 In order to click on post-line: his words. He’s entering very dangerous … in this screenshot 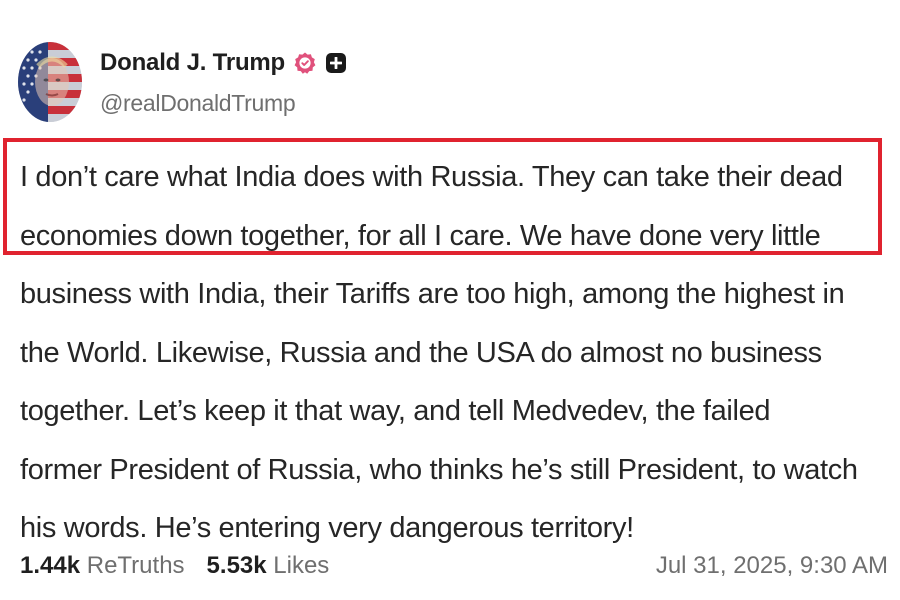, I will do `click(327, 528)`.